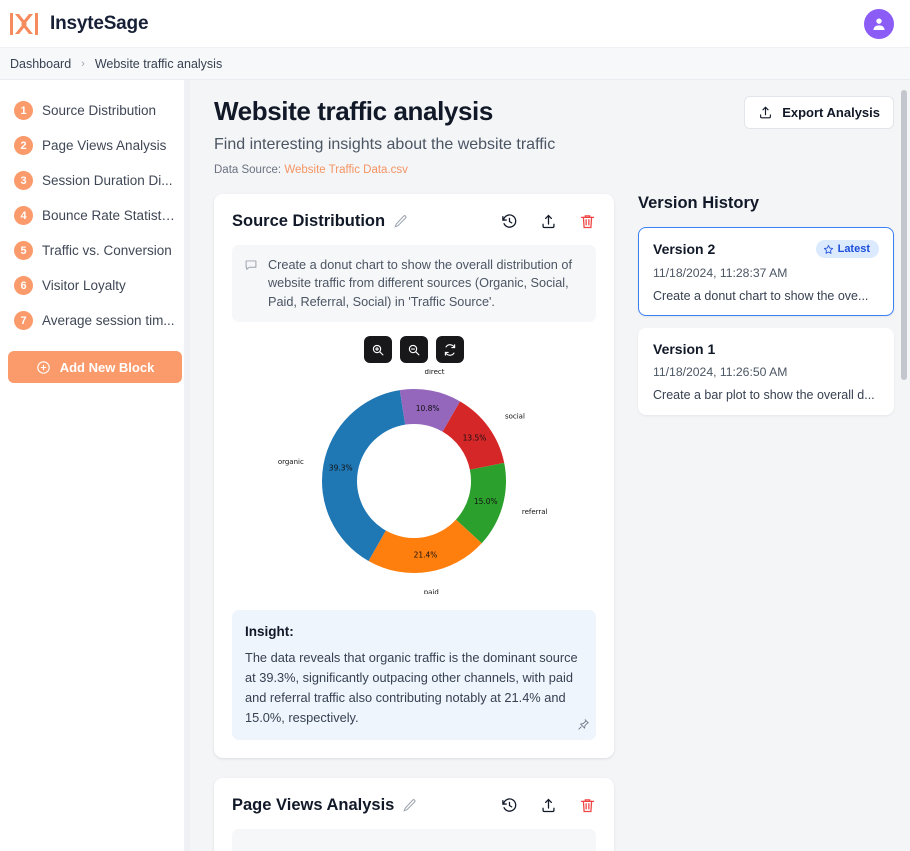 The image size is (910, 851). Describe the element at coordinates (414, 221) in the screenshot. I see `block-header: Source Distribution` at that location.